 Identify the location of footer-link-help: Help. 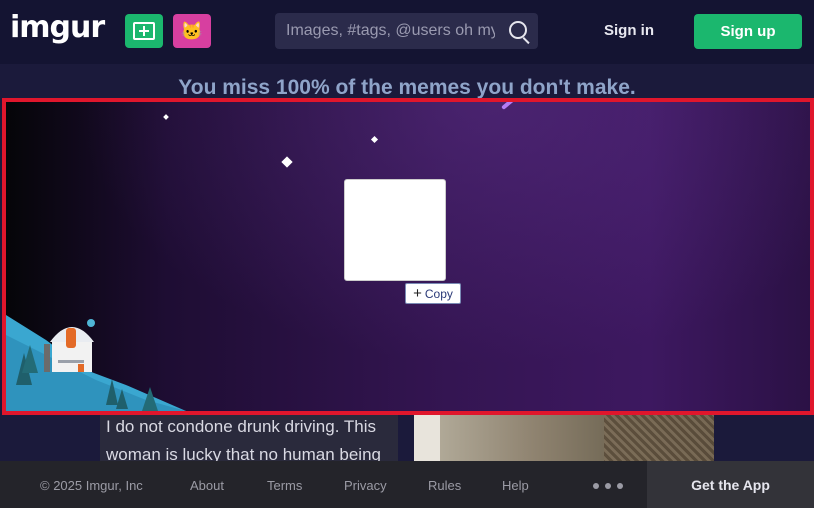
(515, 485).